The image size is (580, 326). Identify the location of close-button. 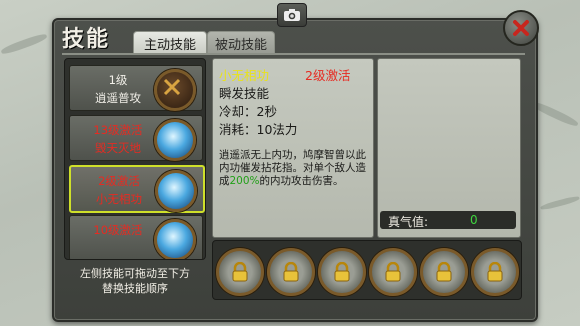
(521, 28).